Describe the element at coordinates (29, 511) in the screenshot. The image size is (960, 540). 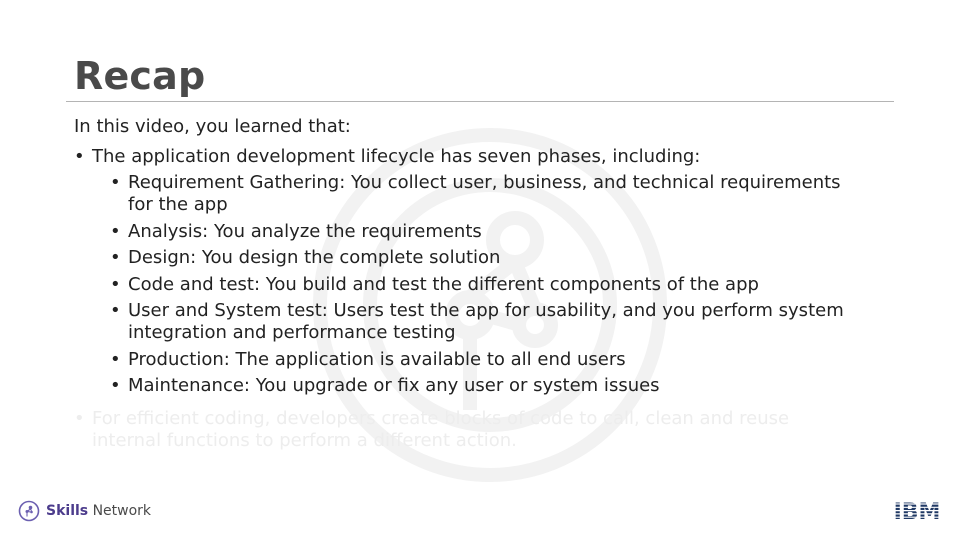
I see `skills-network-logo-icon` at that location.